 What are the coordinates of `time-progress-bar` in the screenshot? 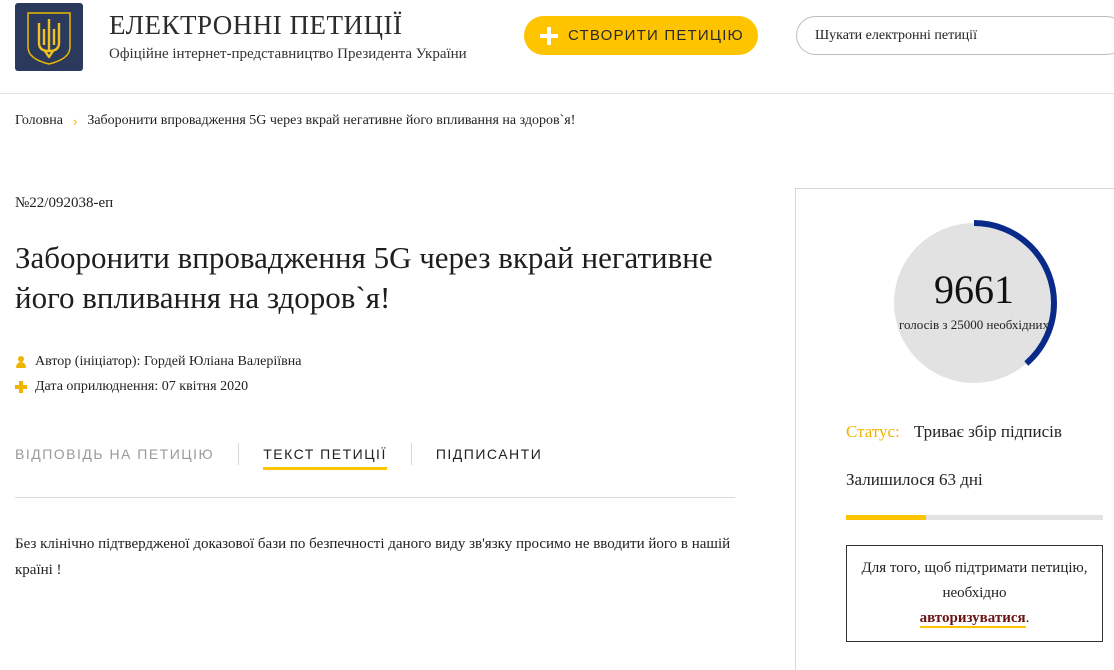 It's located at (974, 517).